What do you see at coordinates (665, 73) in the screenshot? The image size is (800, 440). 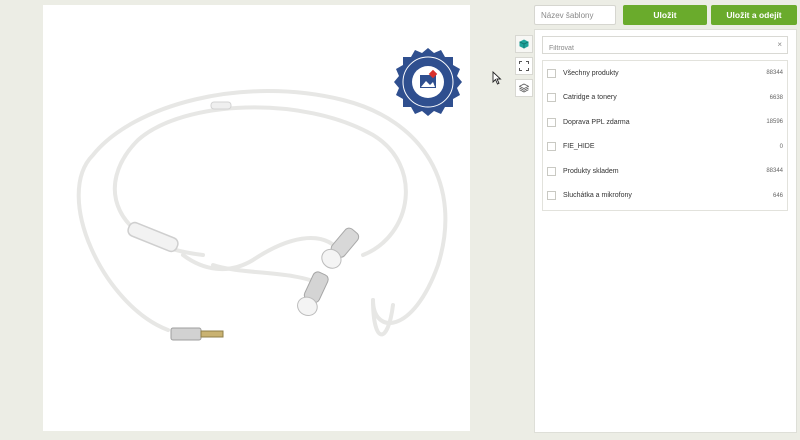 I see `list-item: Všechny produkty 88344` at bounding box center [665, 73].